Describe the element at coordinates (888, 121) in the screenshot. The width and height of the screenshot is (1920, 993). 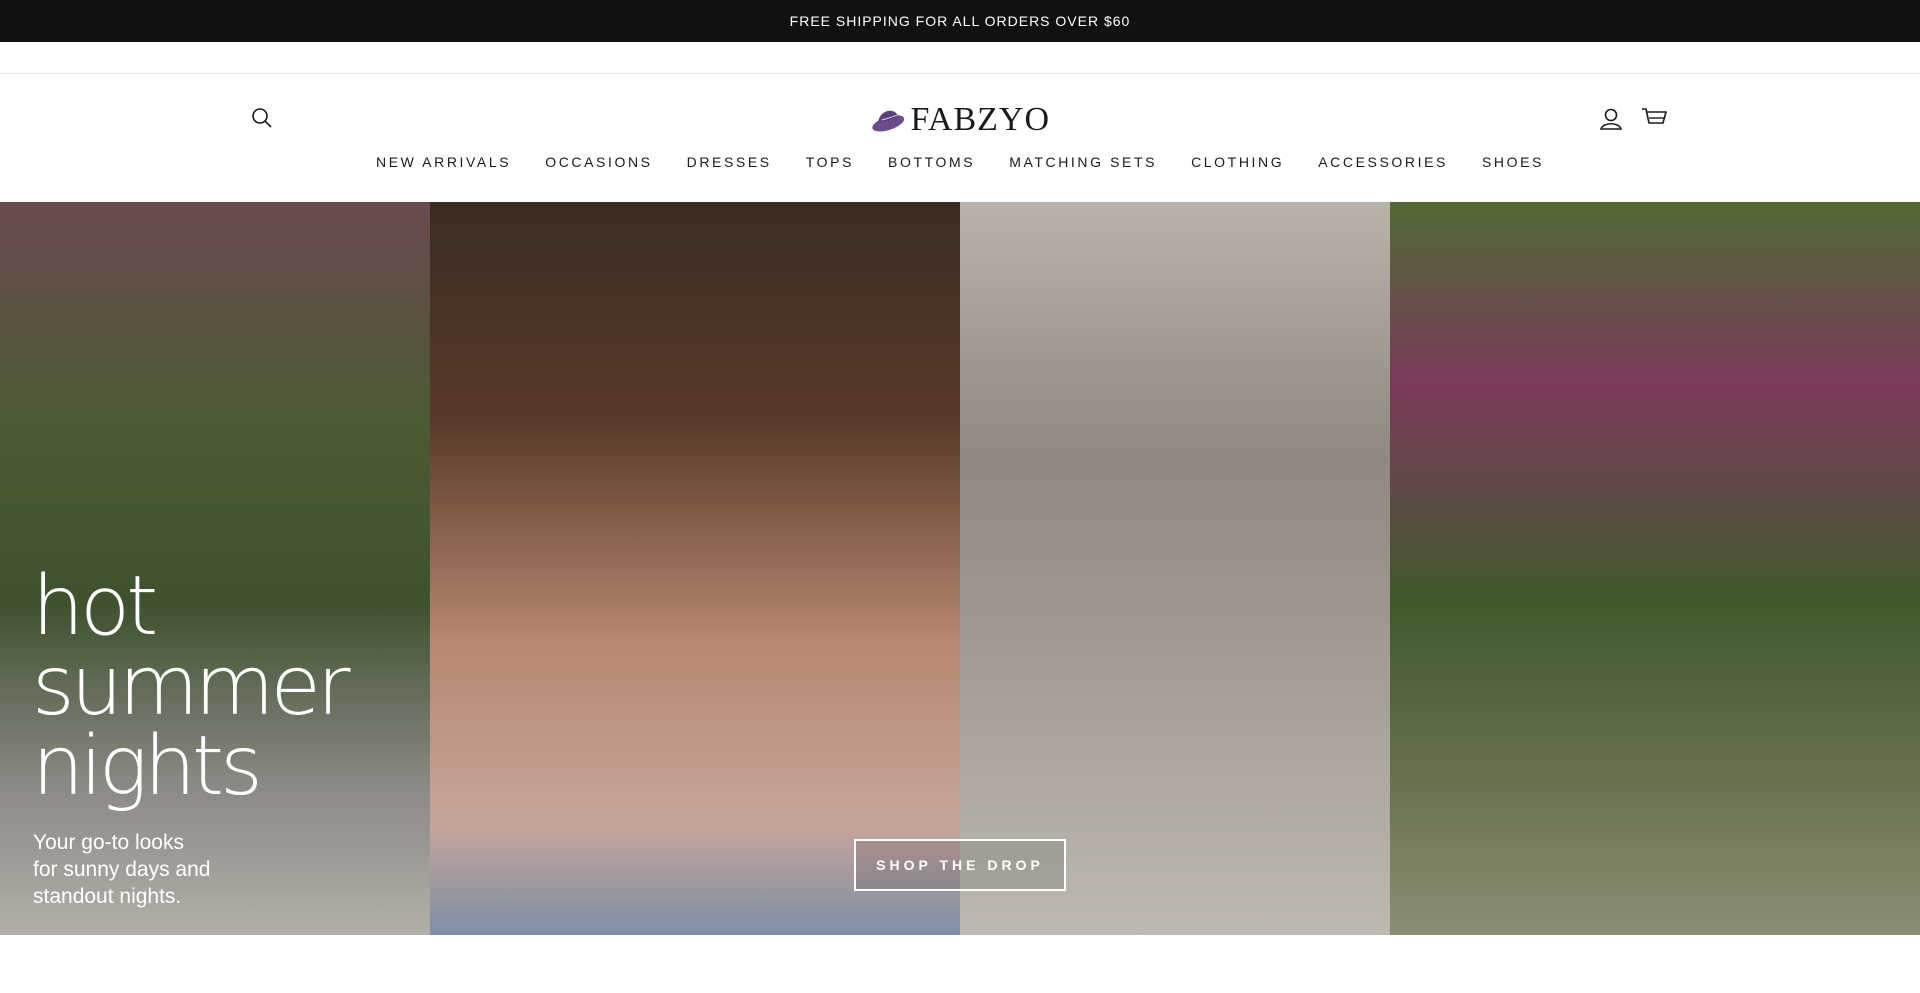
I see `hat-logo-icon` at that location.